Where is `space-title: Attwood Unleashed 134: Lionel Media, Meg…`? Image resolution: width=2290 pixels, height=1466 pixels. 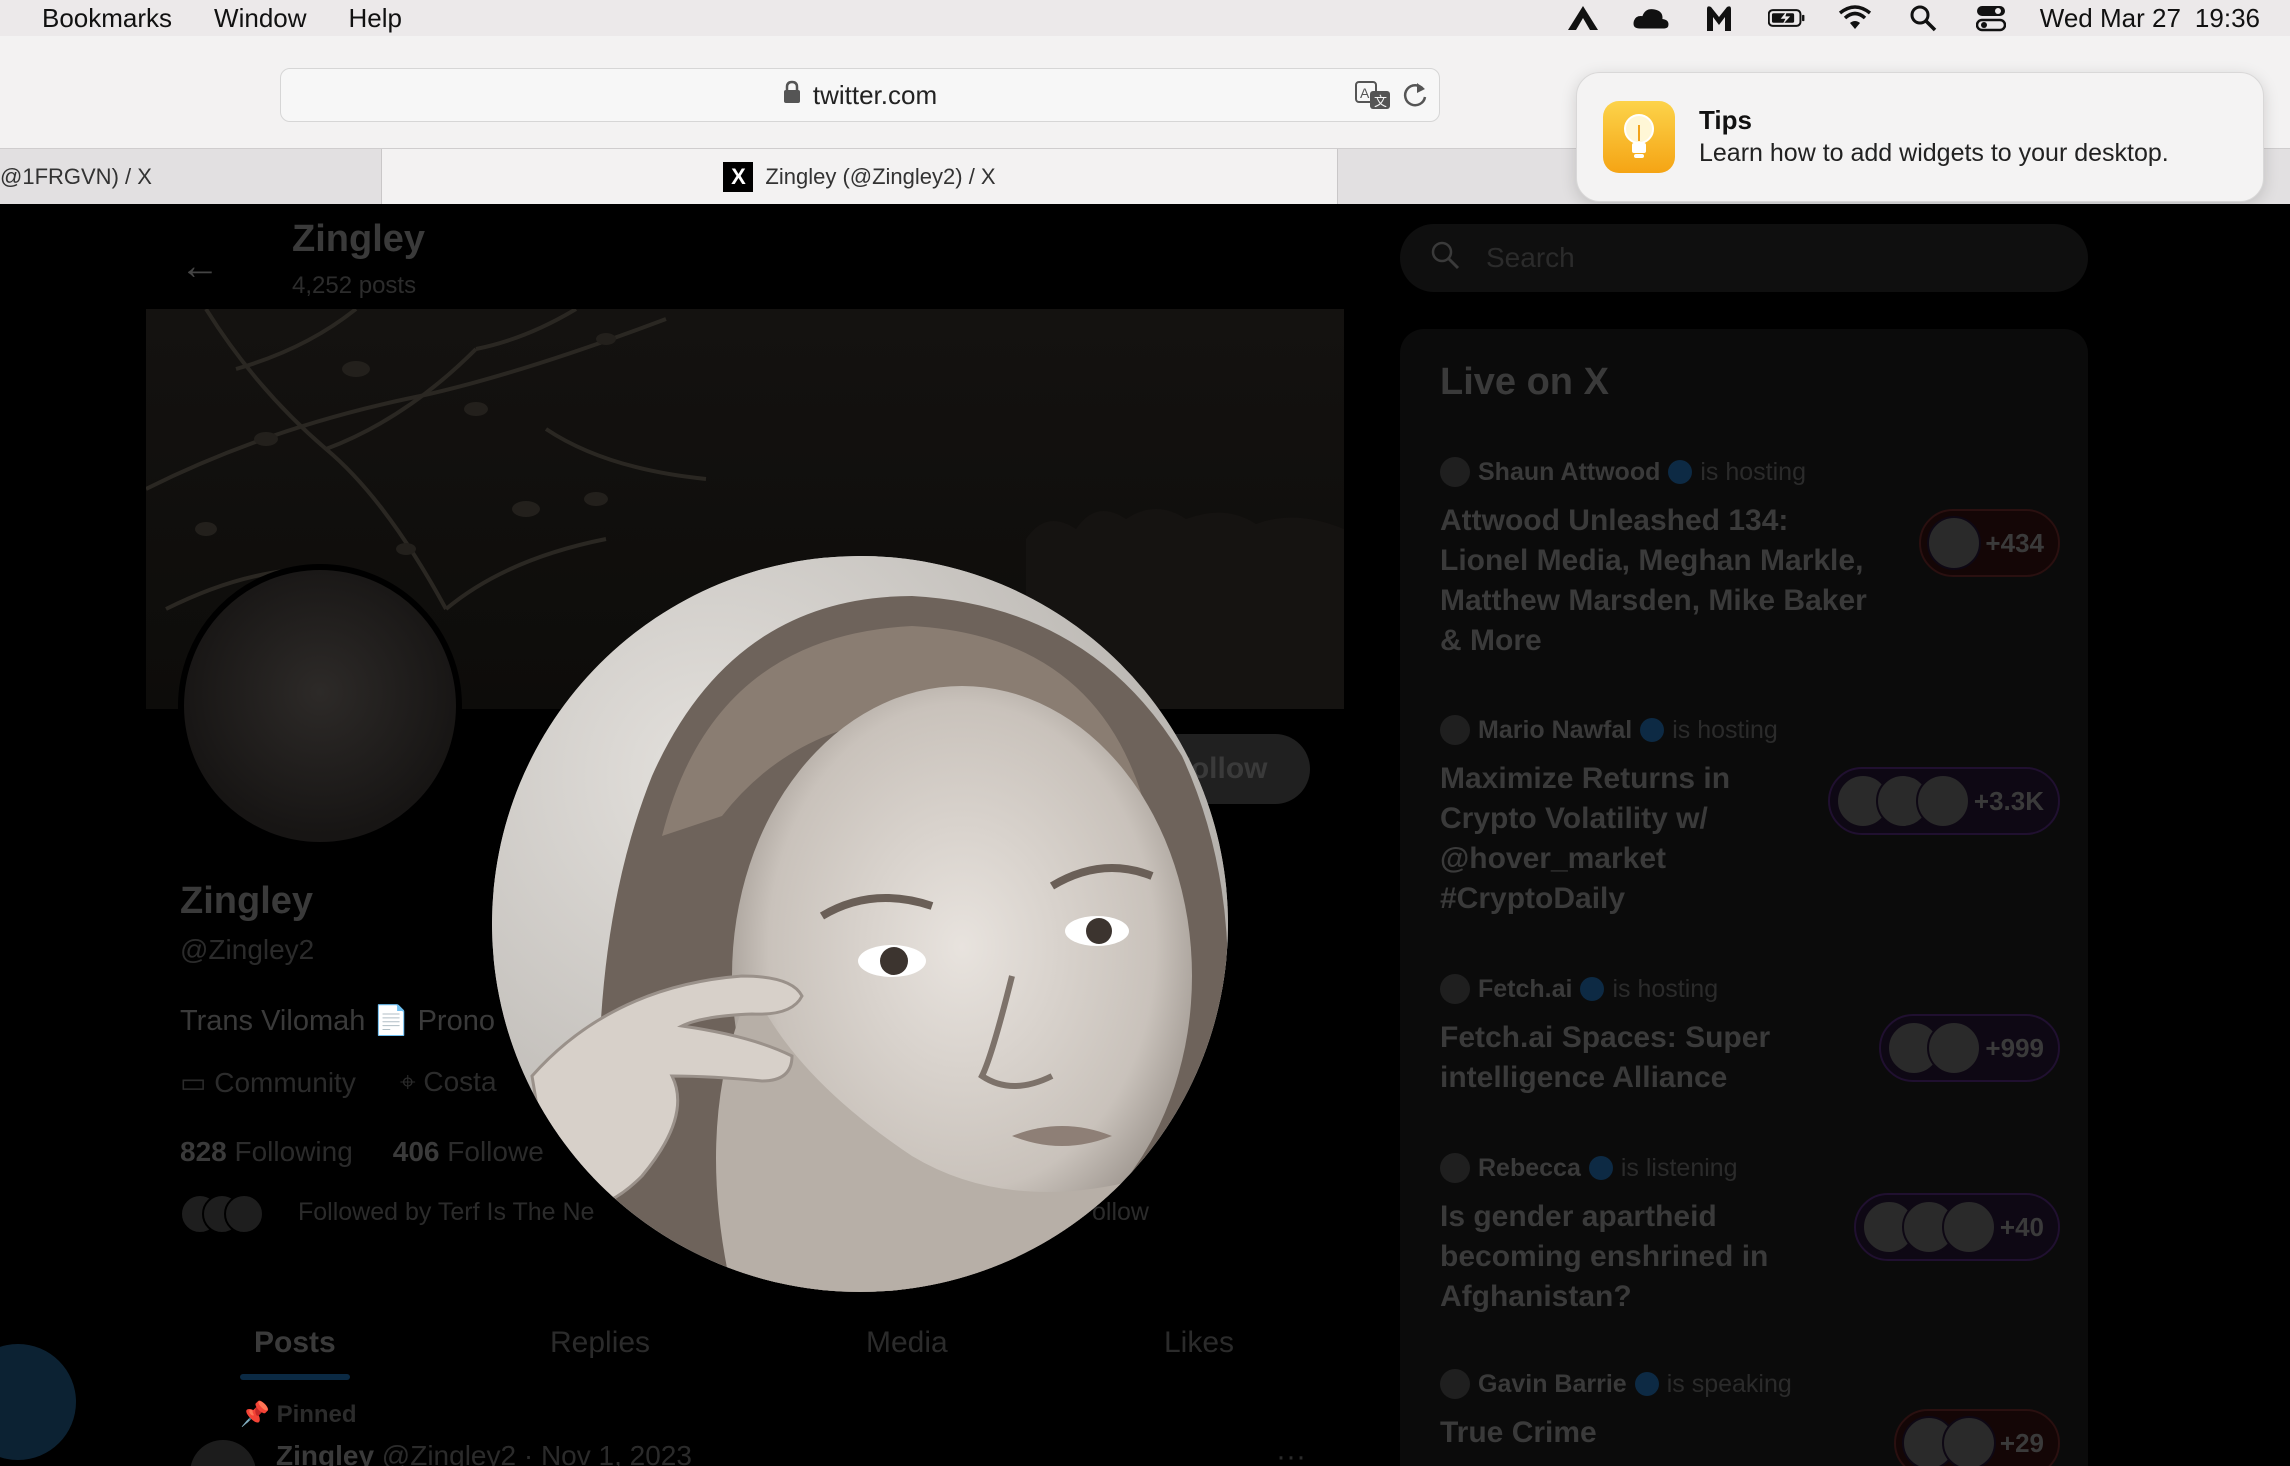
space-title: Attwood Unleashed 134: Lionel Media, Meg… is located at coordinates (1653, 580).